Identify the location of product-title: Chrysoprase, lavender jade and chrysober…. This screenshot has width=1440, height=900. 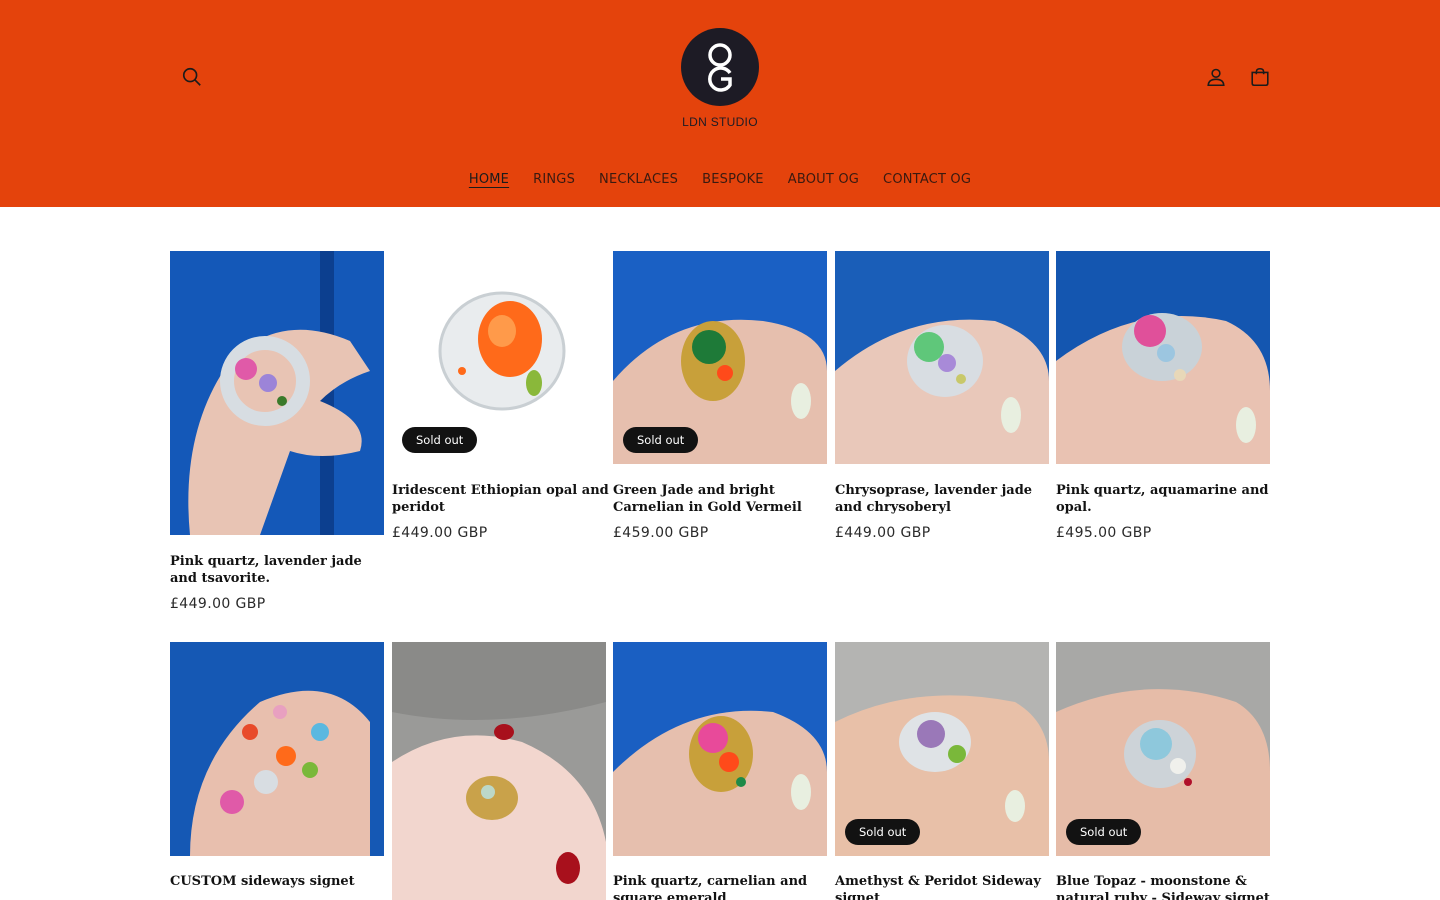
(944, 499).